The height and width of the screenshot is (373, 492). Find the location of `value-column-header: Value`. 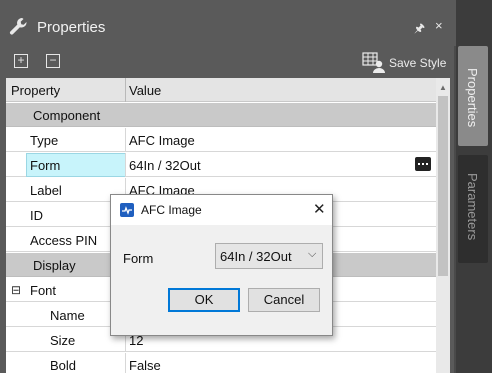

value-column-header: Value is located at coordinates (145, 90).